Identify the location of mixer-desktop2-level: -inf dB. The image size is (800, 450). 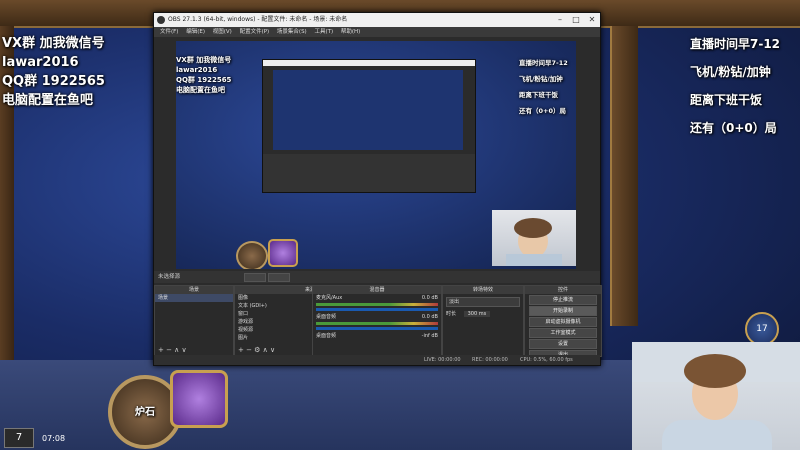
(429, 336).